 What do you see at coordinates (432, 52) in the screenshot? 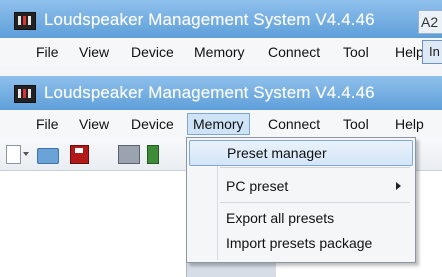
I see `side-panel-button: In` at bounding box center [432, 52].